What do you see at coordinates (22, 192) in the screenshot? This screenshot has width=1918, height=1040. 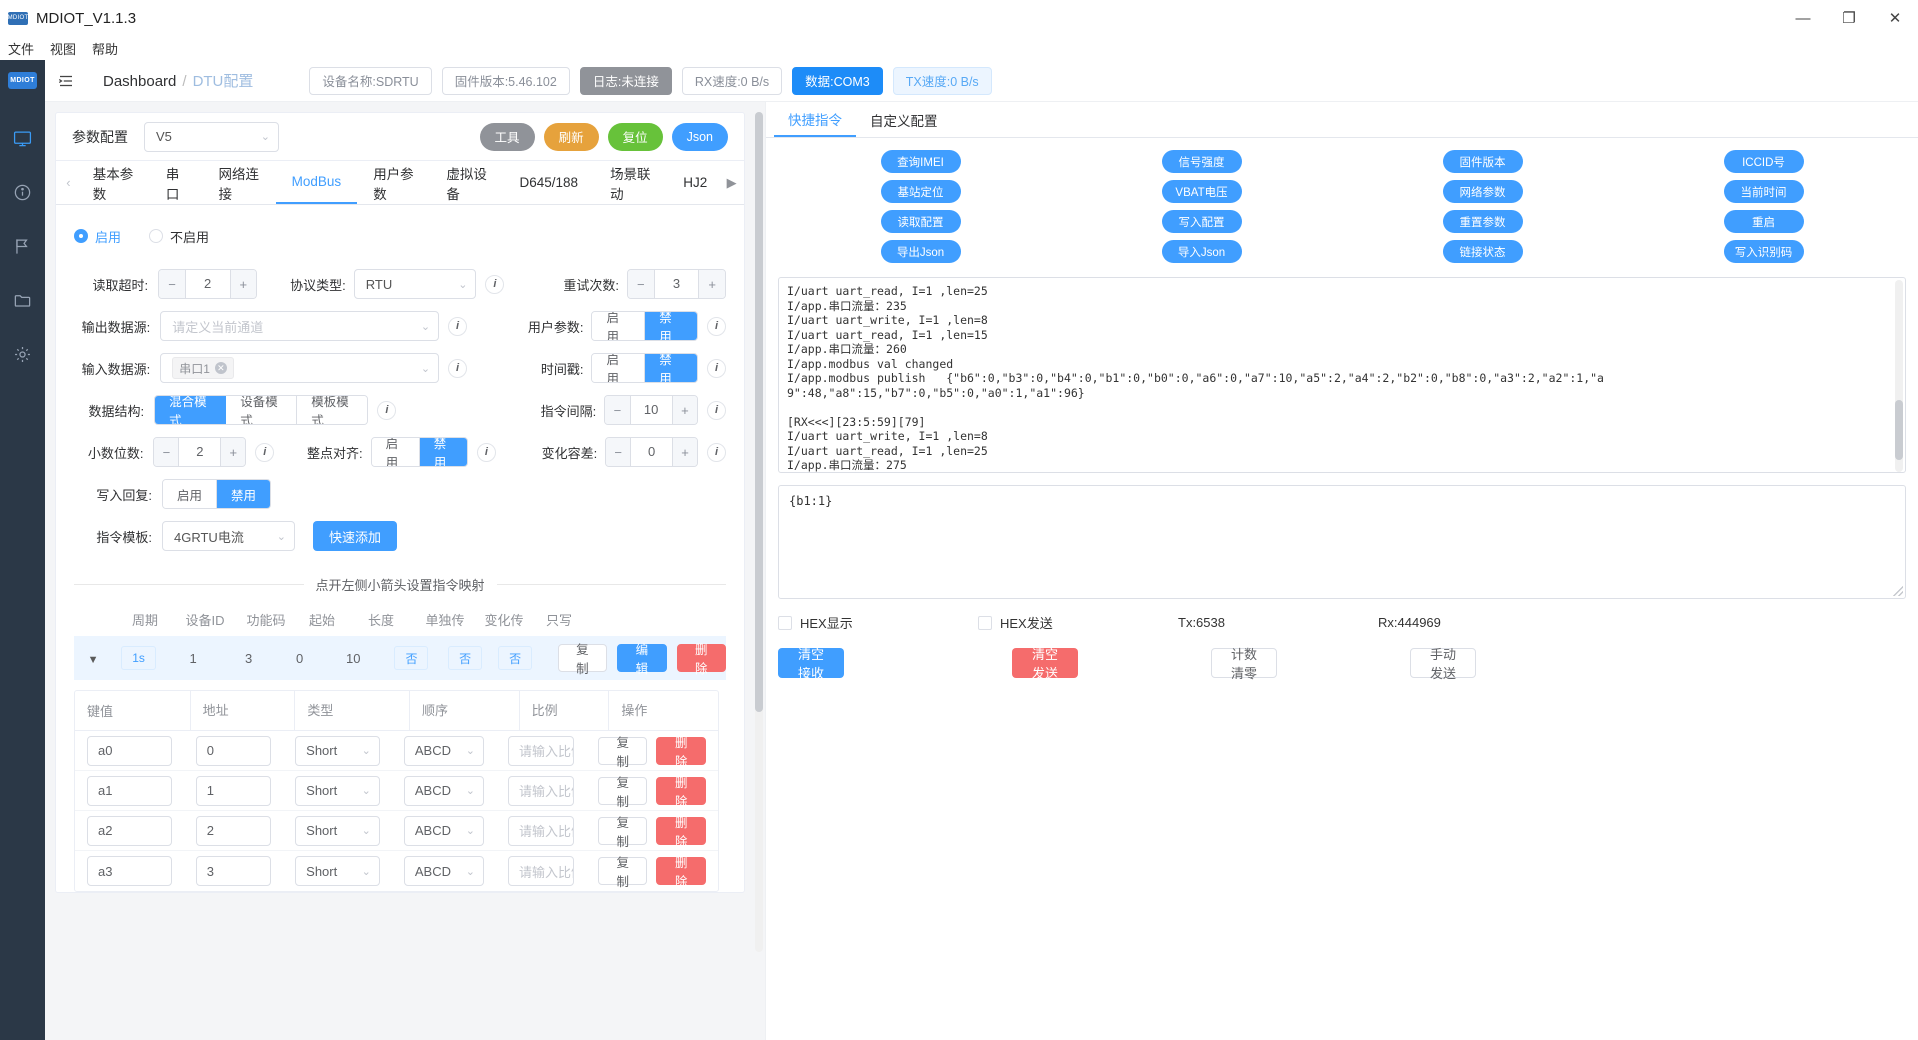 I see `sidebar-item-info` at bounding box center [22, 192].